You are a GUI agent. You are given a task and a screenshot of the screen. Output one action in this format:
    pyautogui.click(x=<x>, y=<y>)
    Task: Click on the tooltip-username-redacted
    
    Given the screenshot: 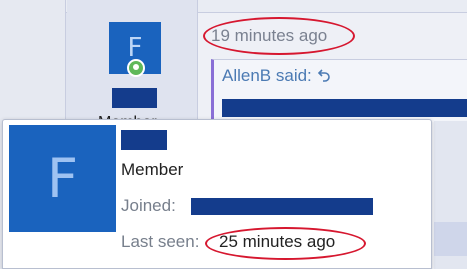 What is the action you would take?
    pyautogui.click(x=144, y=140)
    